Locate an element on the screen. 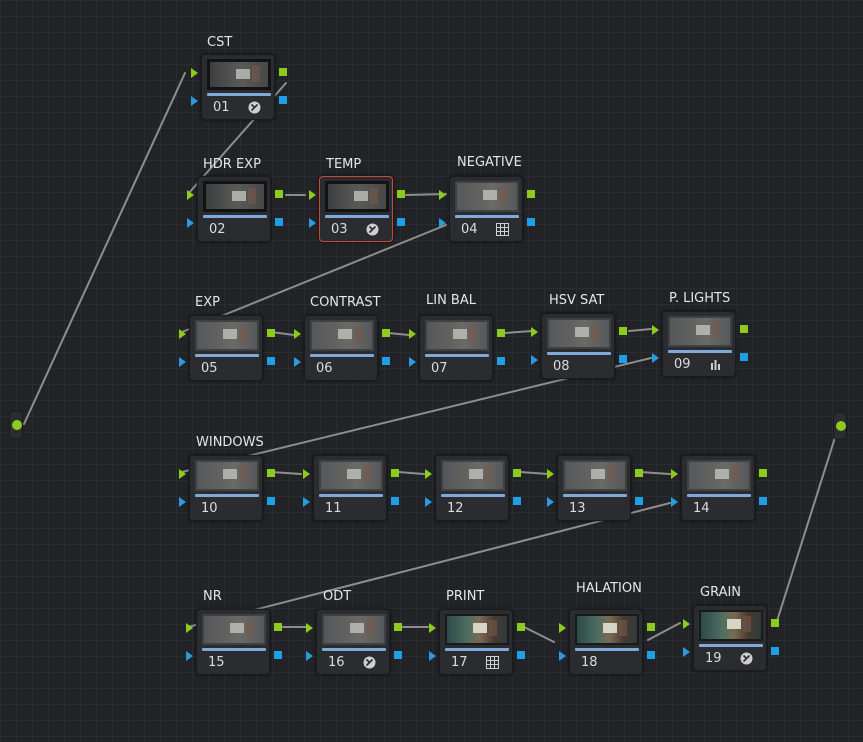 Image resolution: width=863 pixels, height=742 pixels. node-02: 02 is located at coordinates (235, 209).